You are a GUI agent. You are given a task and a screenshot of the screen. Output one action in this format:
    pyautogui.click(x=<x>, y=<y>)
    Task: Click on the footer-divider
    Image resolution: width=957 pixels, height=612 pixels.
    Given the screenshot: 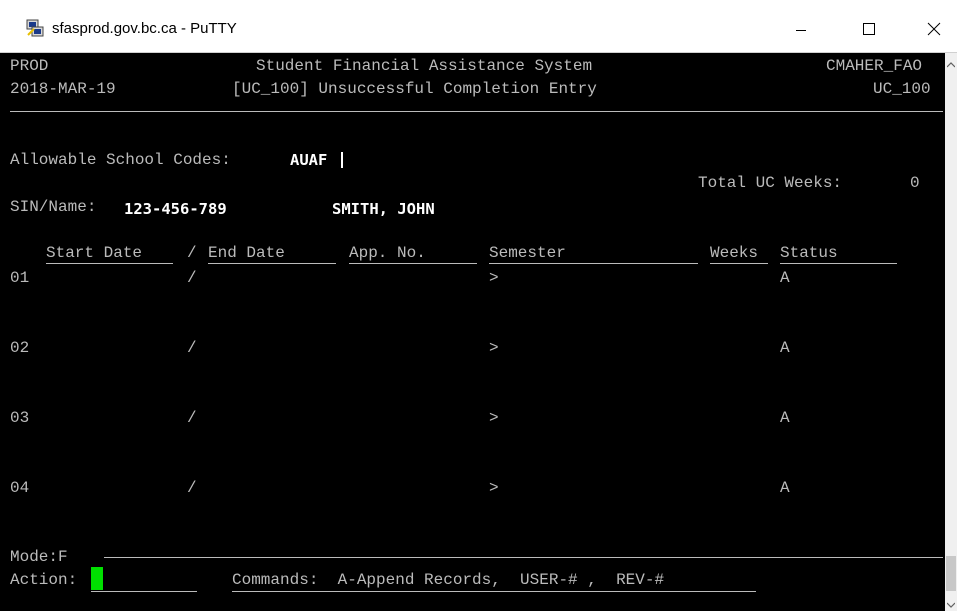 What is the action you would take?
    pyautogui.click(x=523, y=557)
    